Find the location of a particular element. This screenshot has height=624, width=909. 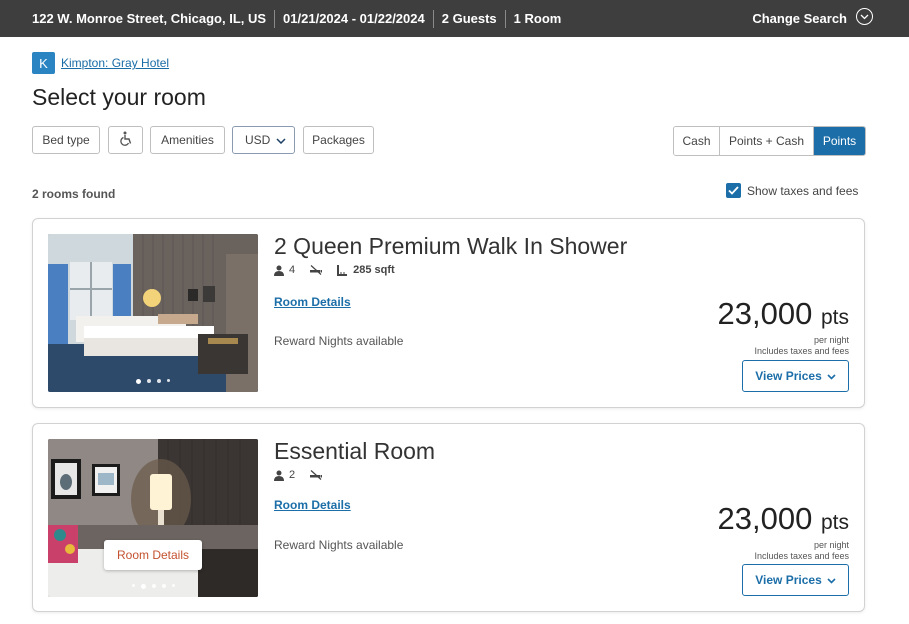

room-photo: Room Details is located at coordinates (153, 518).